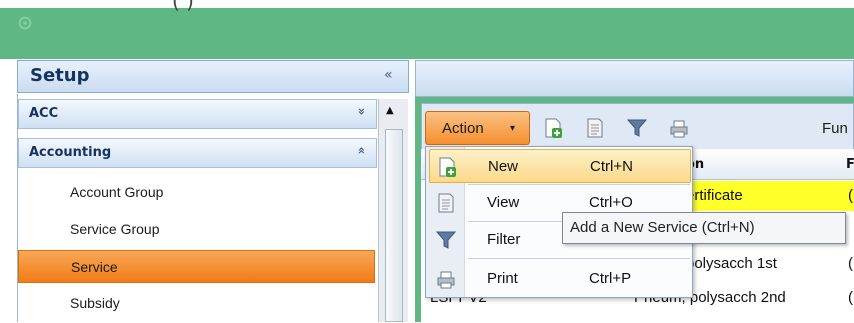 This screenshot has height=323, width=854. I want to click on action-menu-button: Action ▾, so click(477, 128).